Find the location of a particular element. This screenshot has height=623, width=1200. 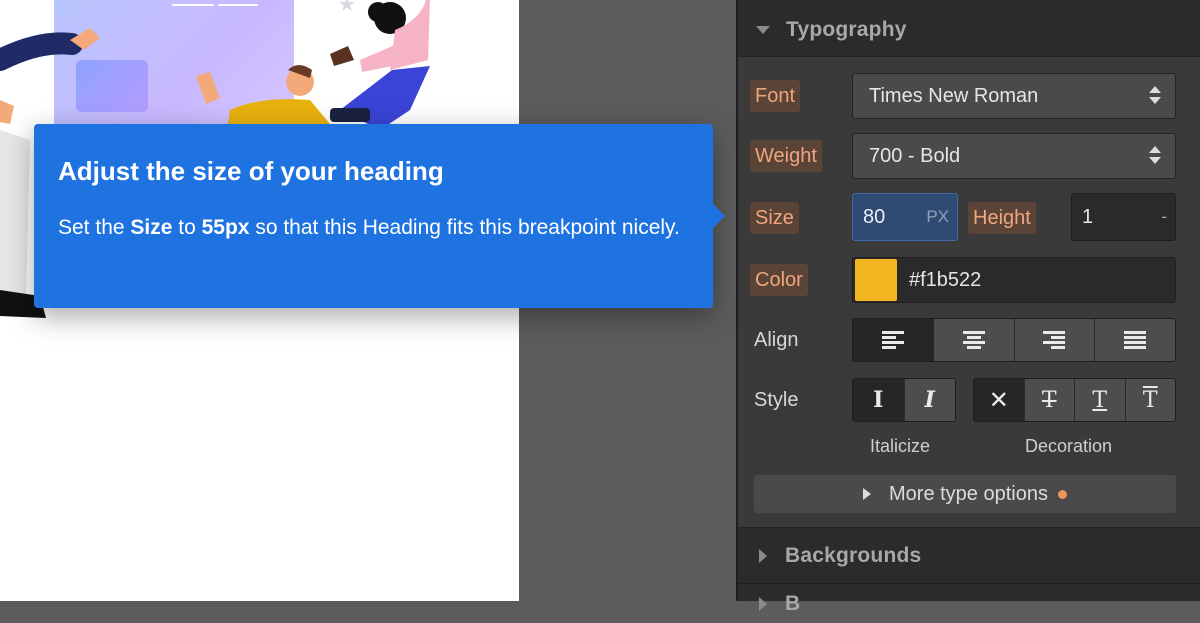

size-input: 80 PX is located at coordinates (905, 217).